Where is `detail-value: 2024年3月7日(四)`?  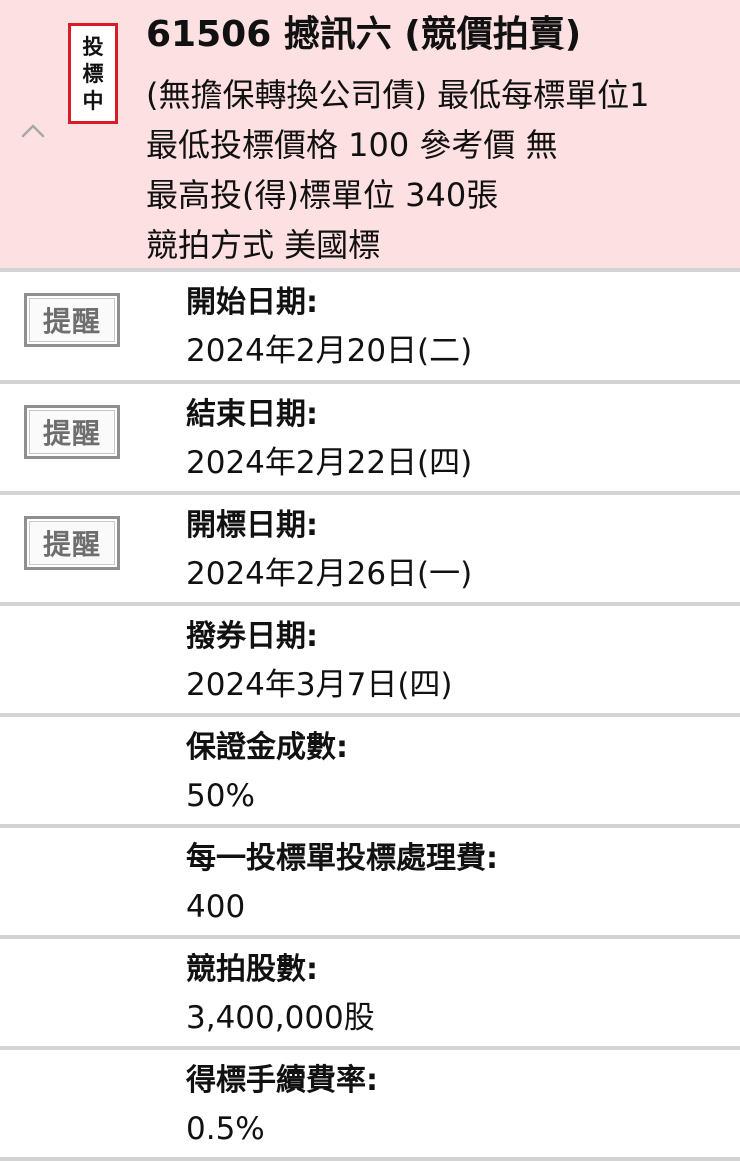
detail-value: 2024年3月7日(四) is located at coordinates (319, 685).